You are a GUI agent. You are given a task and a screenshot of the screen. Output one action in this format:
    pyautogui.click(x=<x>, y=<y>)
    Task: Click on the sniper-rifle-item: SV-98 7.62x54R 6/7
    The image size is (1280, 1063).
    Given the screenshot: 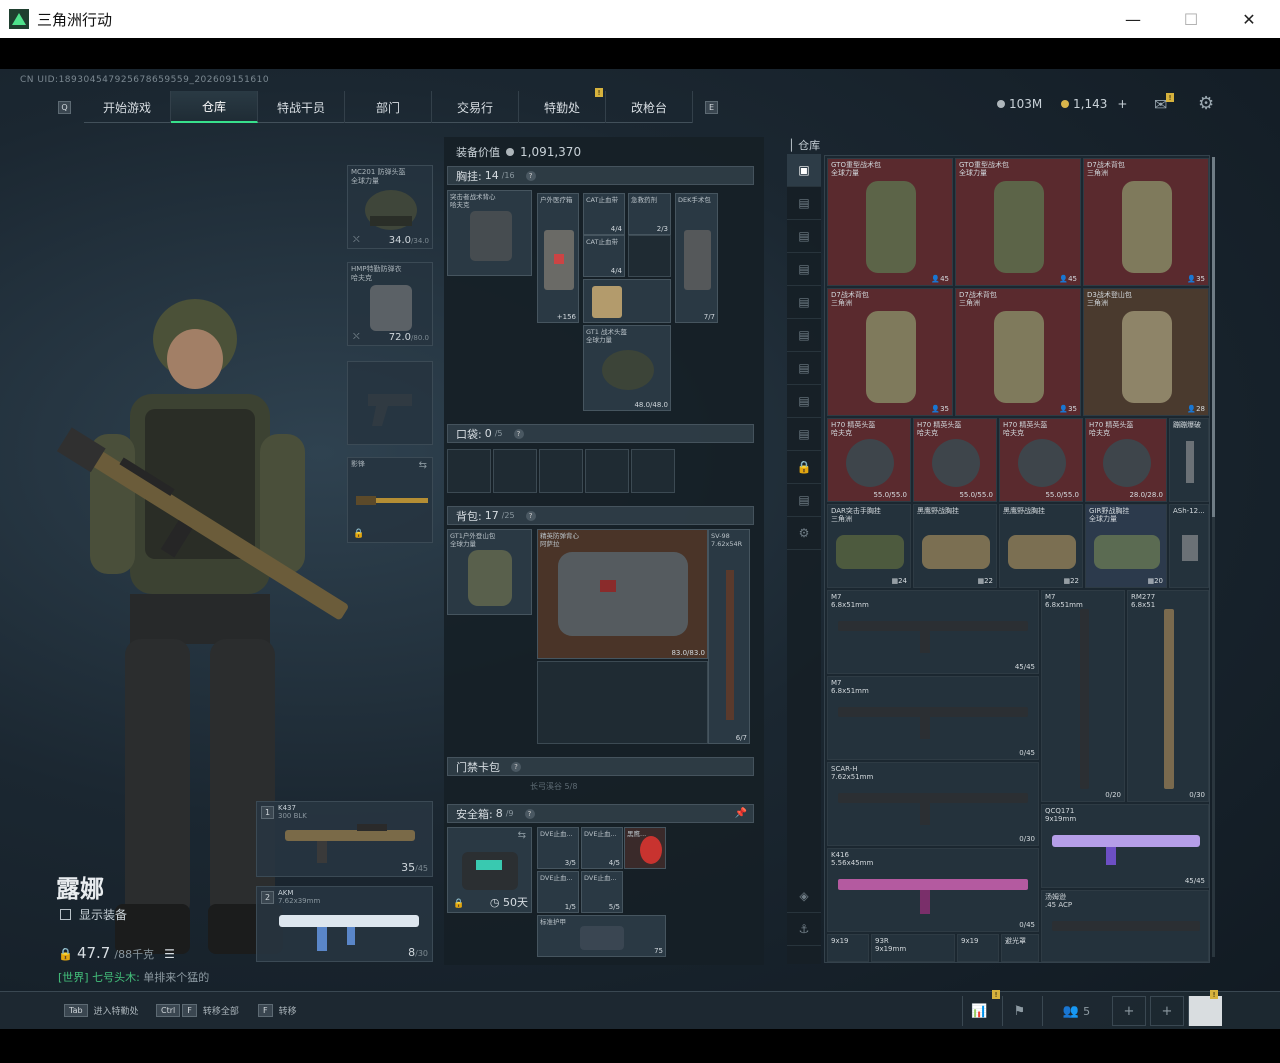 What is the action you would take?
    pyautogui.click(x=729, y=636)
    